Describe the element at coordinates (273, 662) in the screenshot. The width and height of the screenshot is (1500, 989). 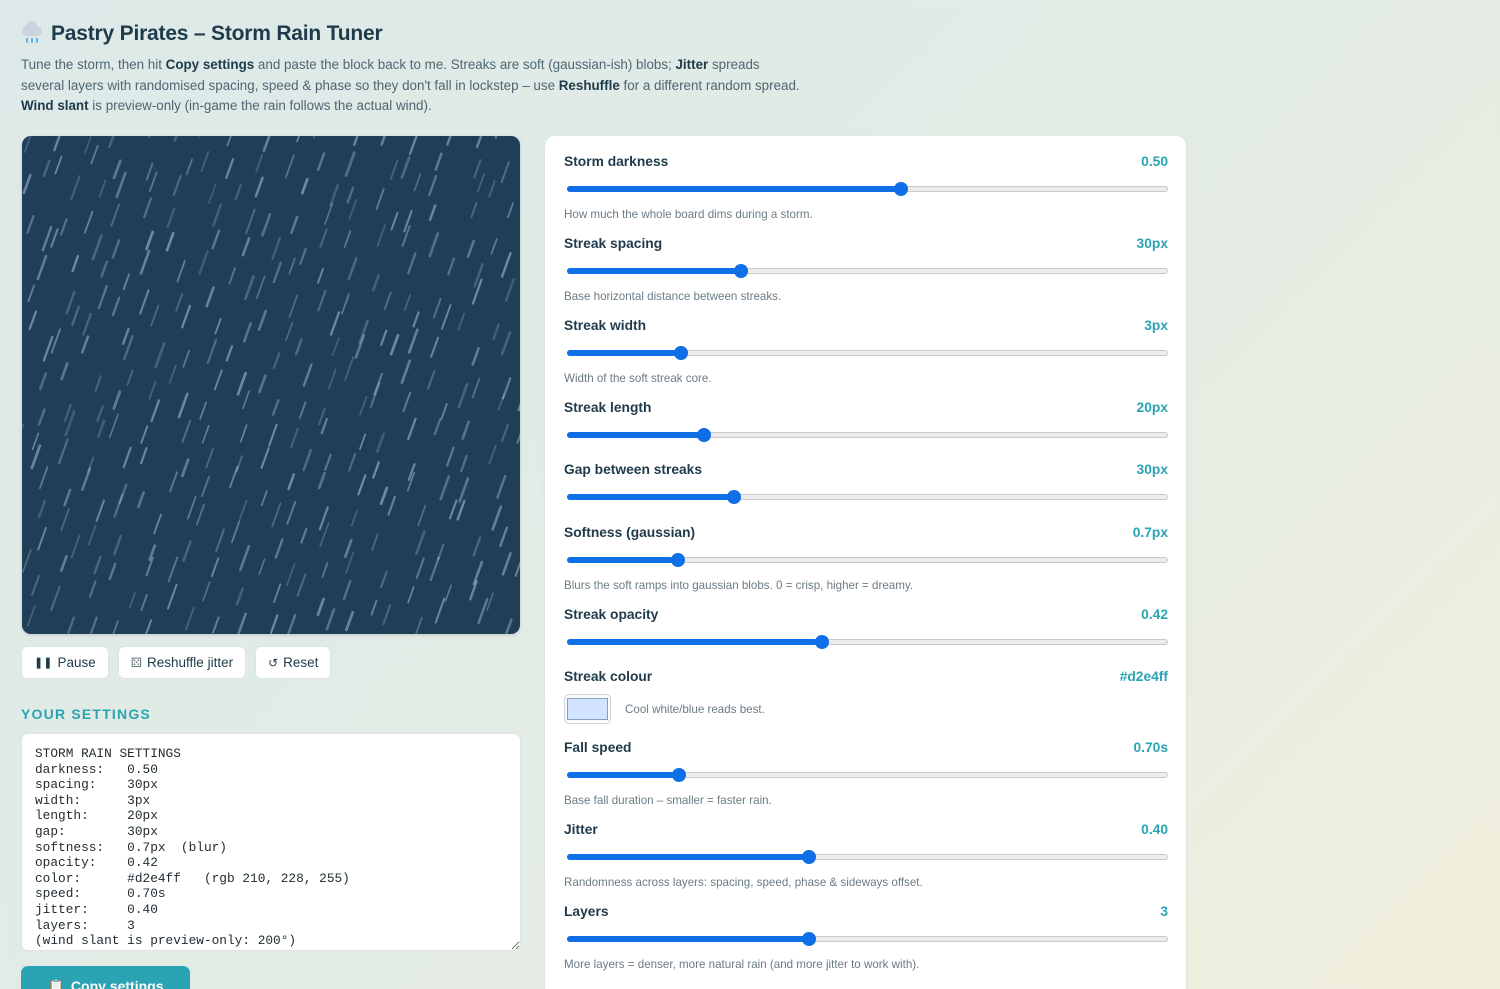
I see `reset-icon: ↺` at that location.